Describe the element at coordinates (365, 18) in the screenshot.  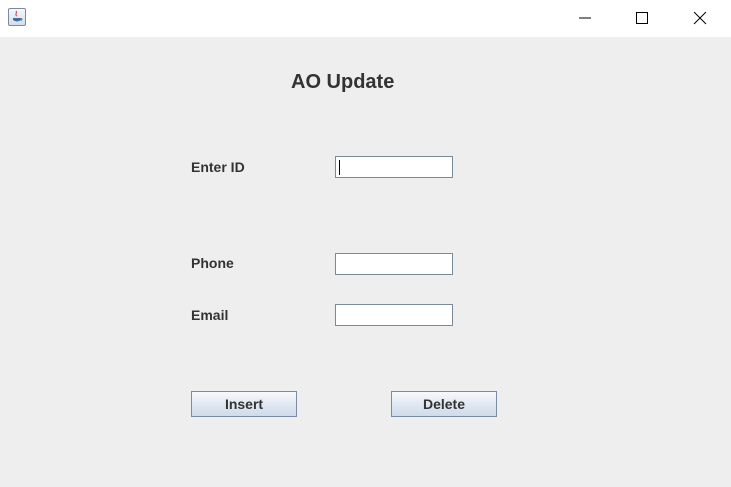
I see `title-bar` at that location.